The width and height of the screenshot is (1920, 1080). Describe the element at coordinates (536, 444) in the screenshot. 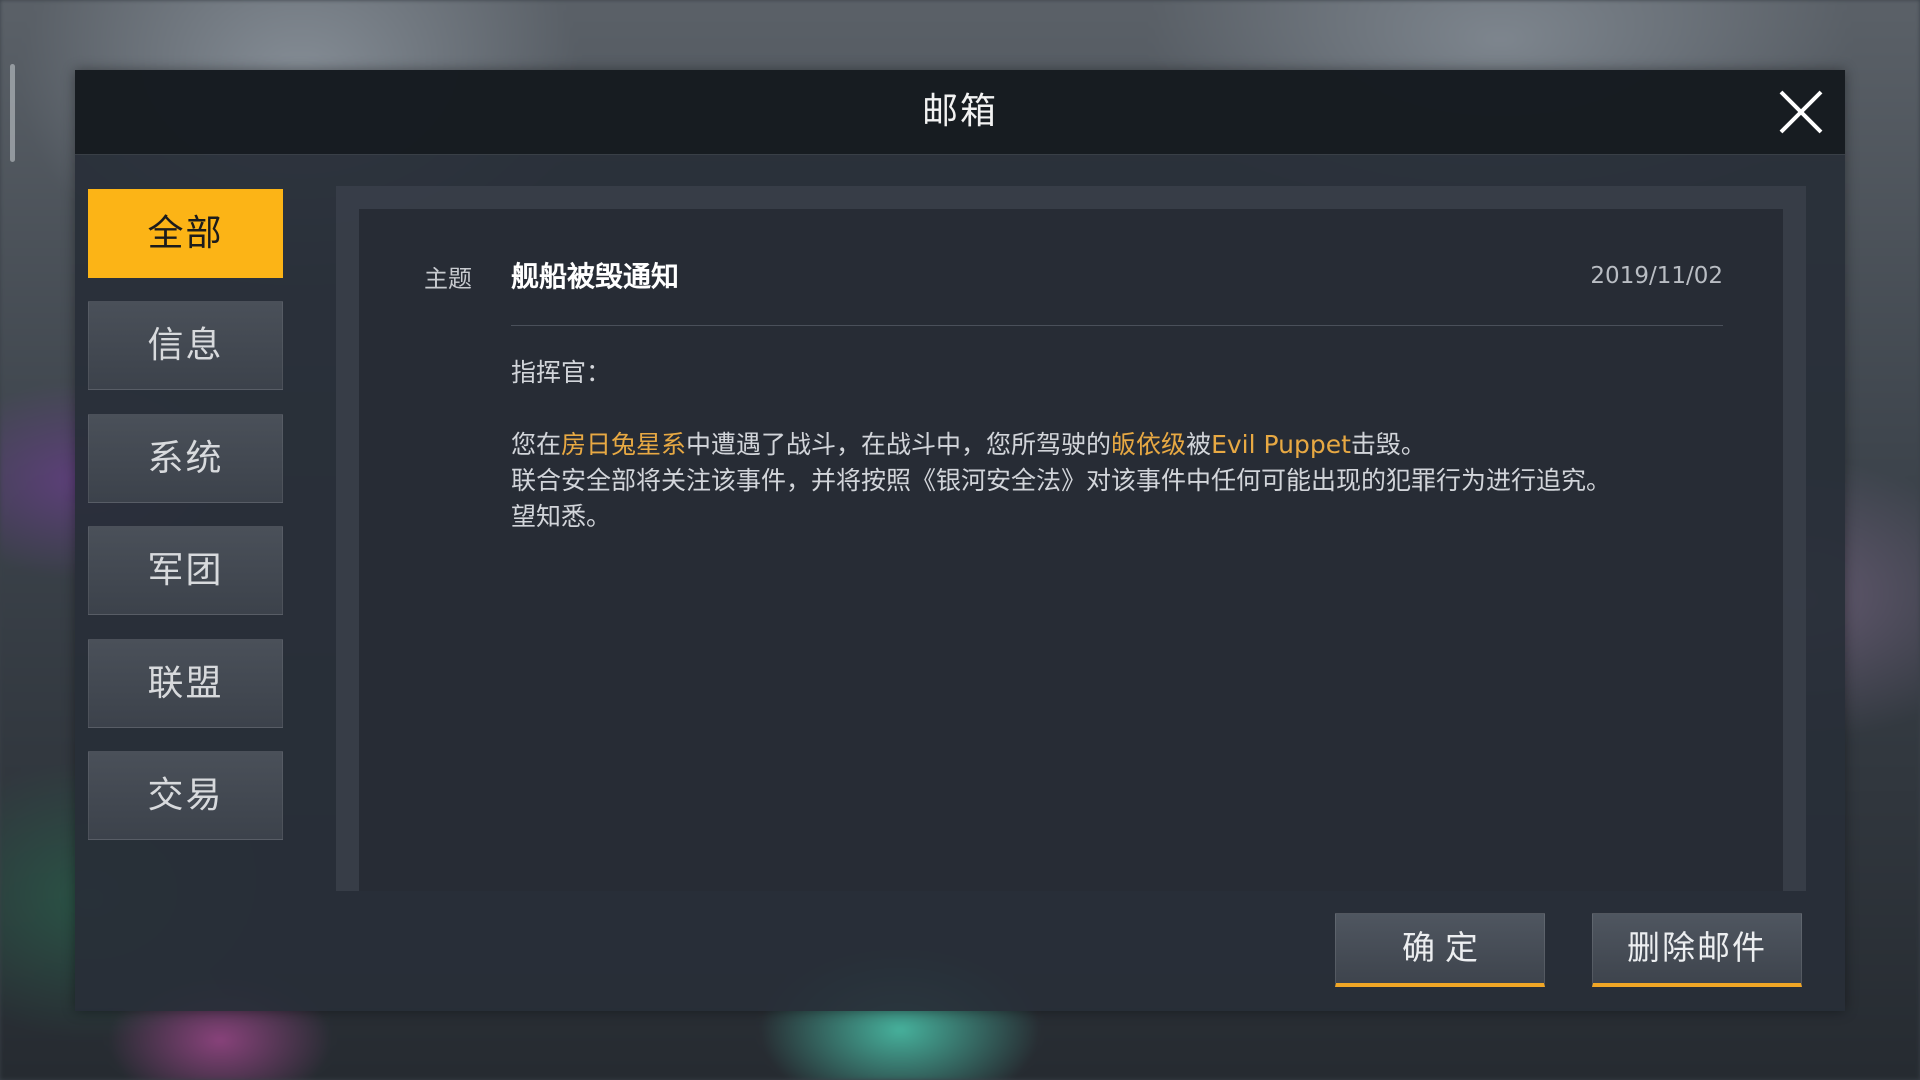

I see `mail-text: 您在` at that location.